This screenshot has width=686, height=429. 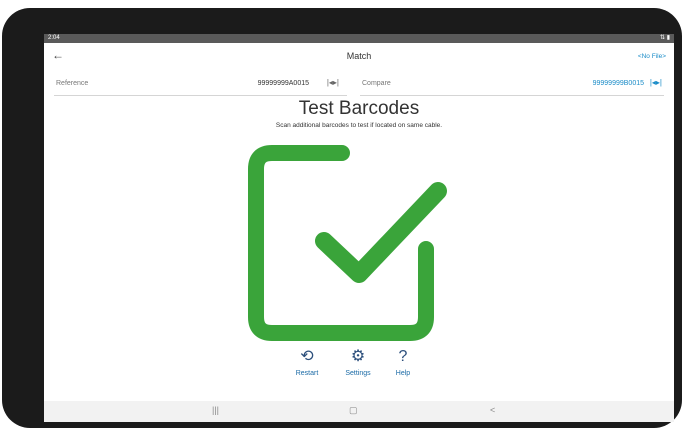 I want to click on home-icon: ▢, so click(x=353, y=410).